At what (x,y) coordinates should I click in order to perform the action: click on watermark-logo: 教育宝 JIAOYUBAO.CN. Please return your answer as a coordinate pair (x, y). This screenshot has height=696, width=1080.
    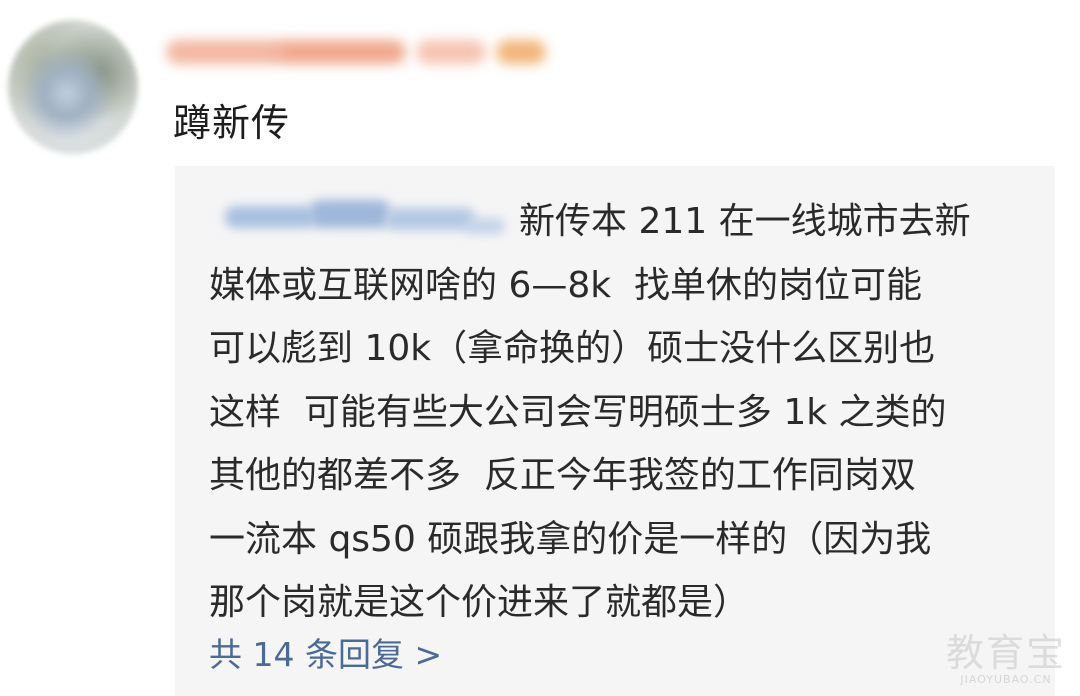
    Looking at the image, I should click on (1006, 659).